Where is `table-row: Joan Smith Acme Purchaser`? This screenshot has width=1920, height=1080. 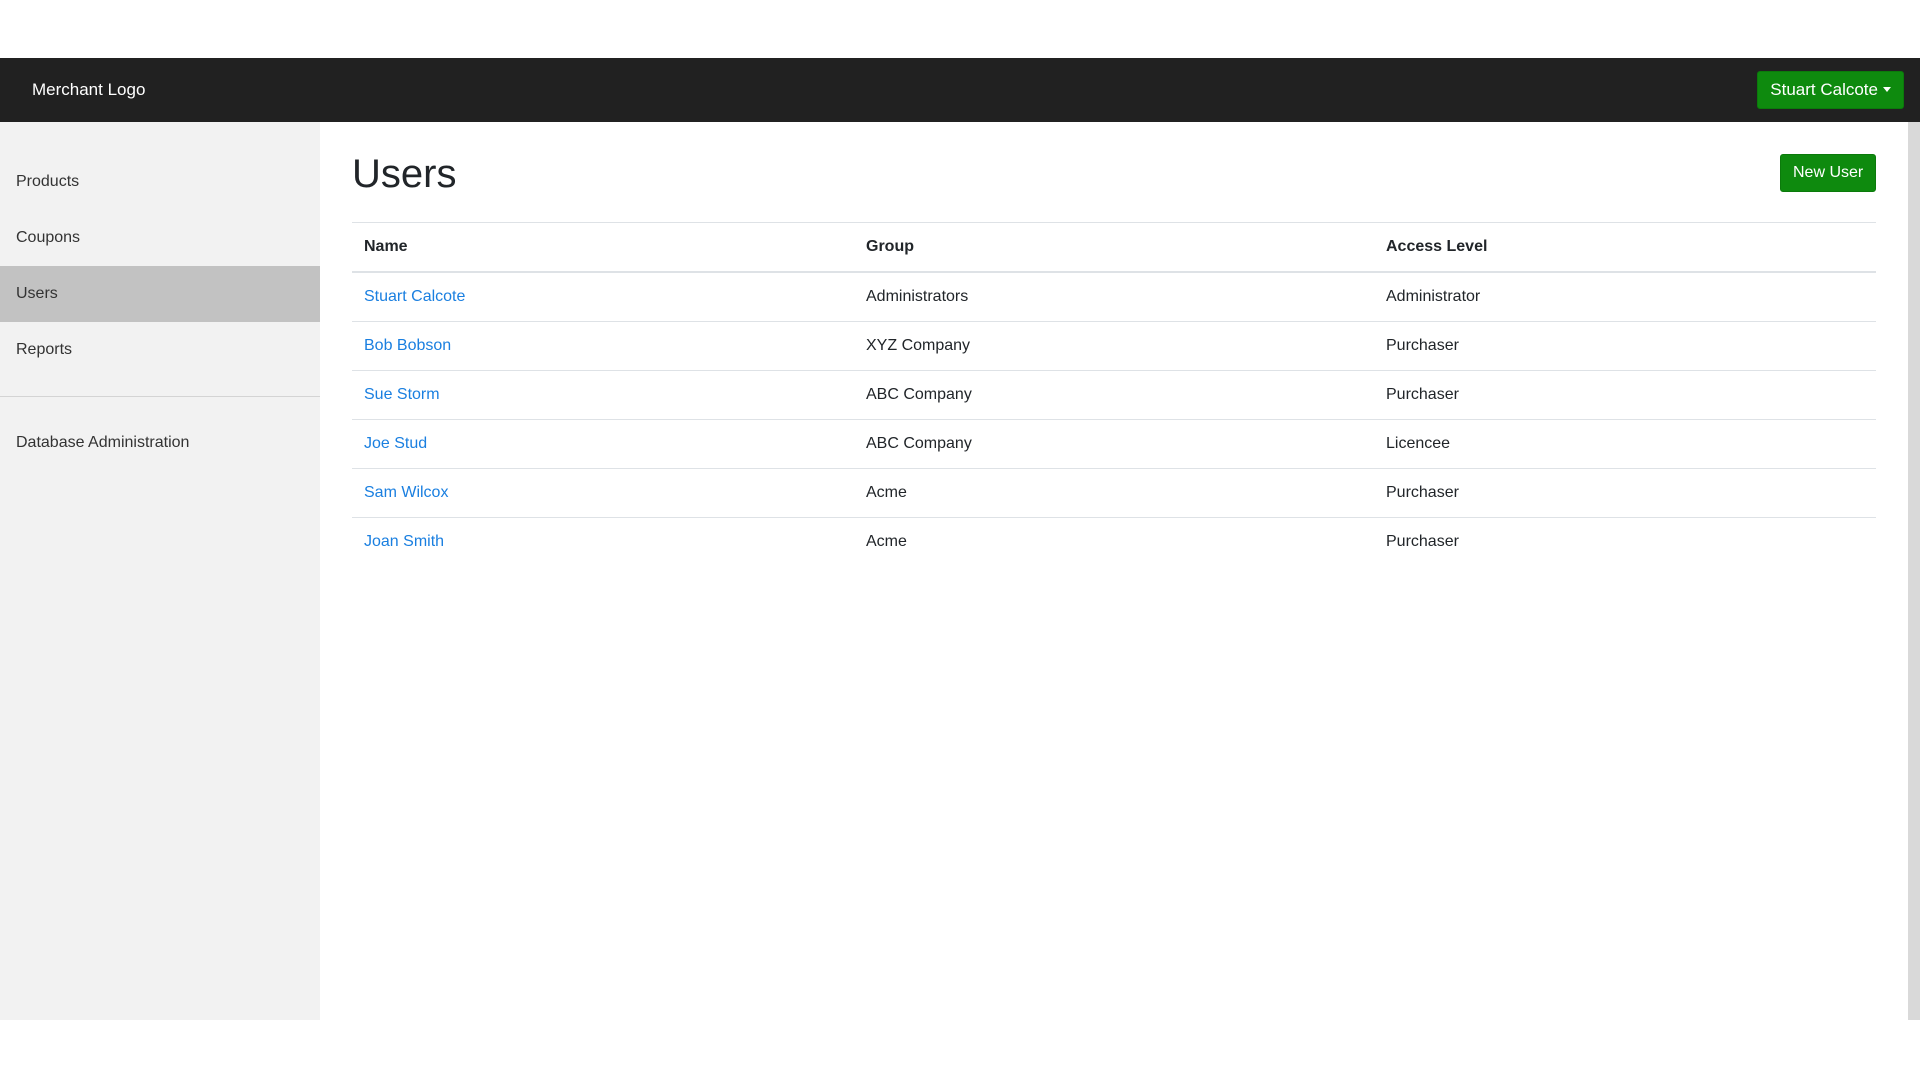 table-row: Joan Smith Acme Purchaser is located at coordinates (1114, 542).